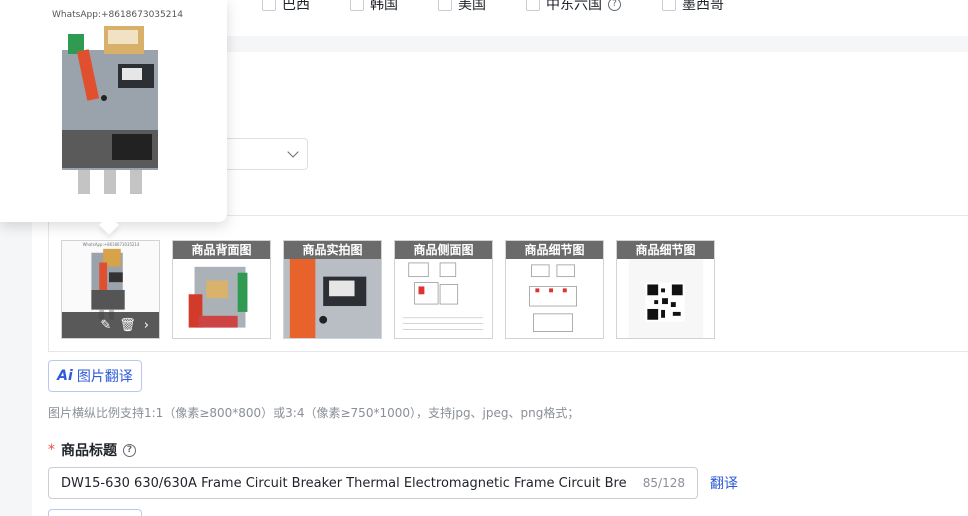 This screenshot has width=968, height=516. Describe the element at coordinates (443, 250) in the screenshot. I see `thumb-caption: 商品侧面图` at that location.